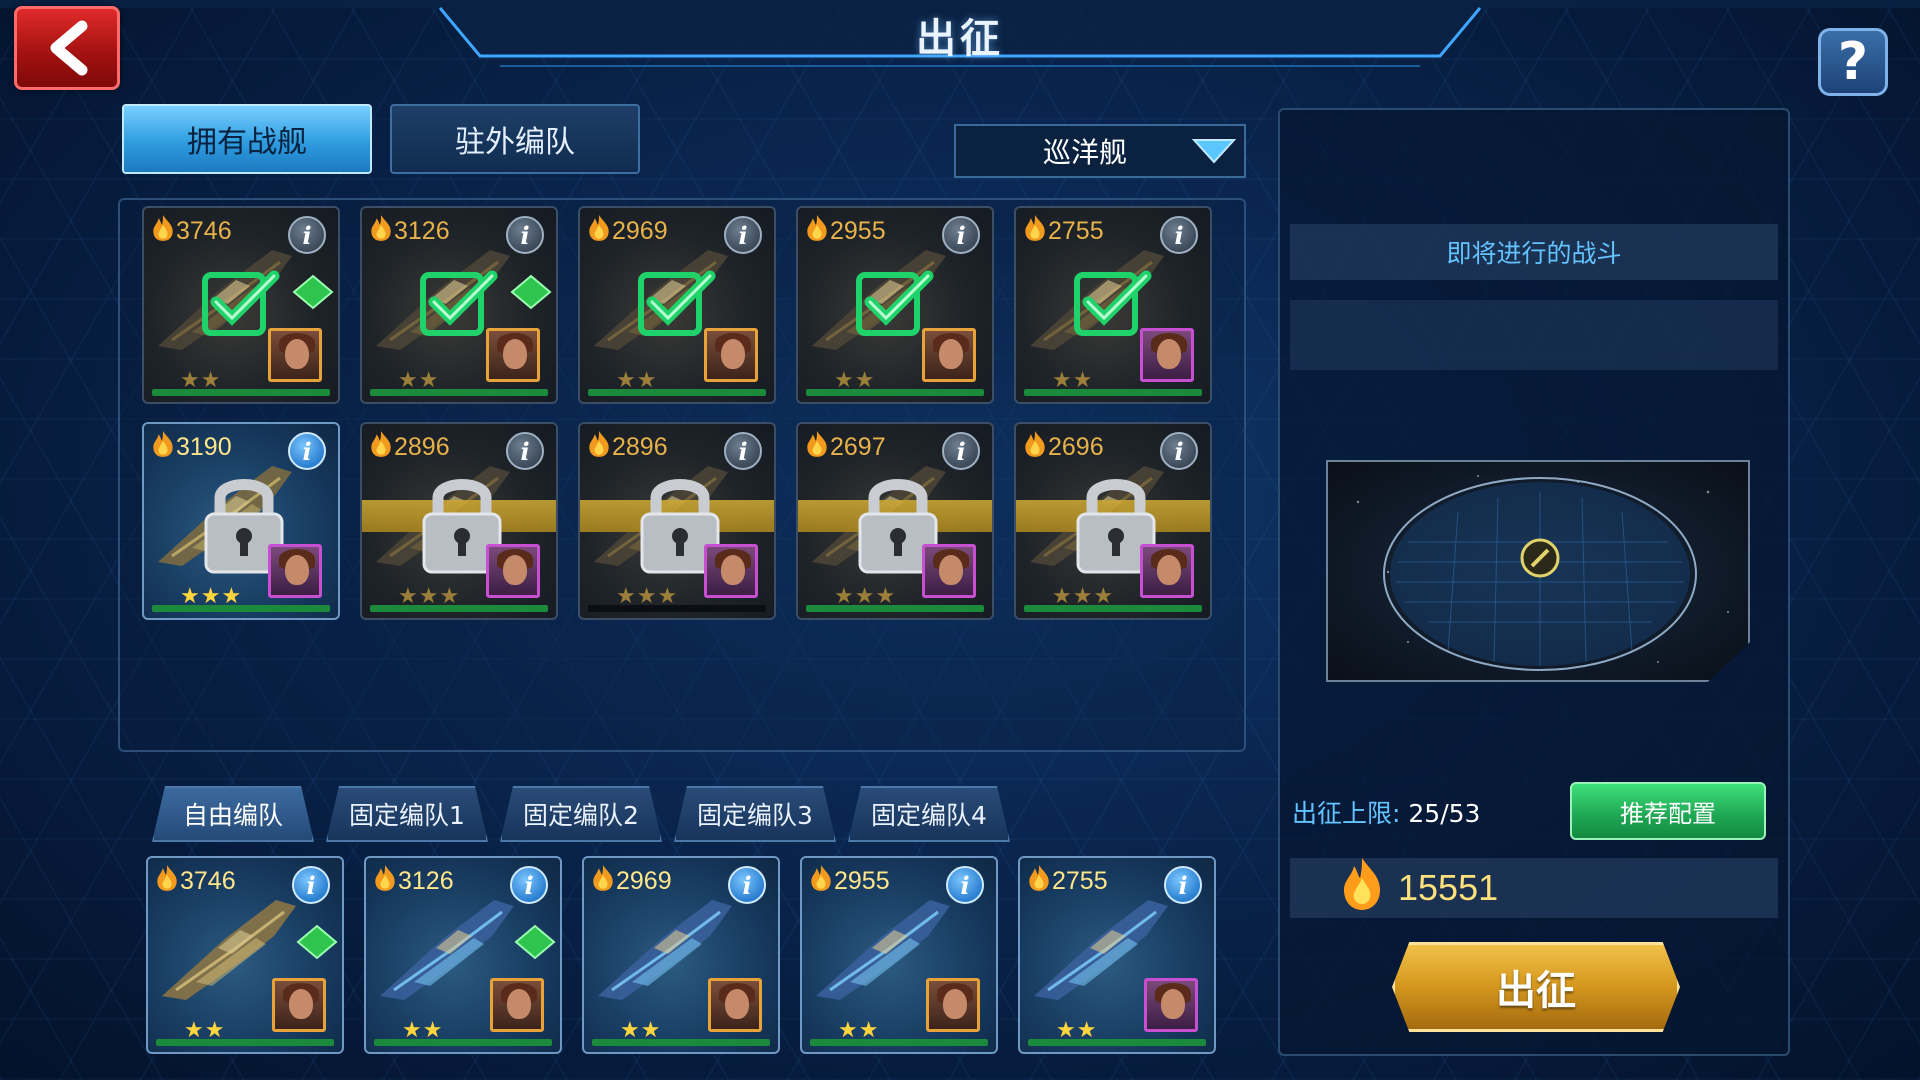 Image resolution: width=1920 pixels, height=1080 pixels. I want to click on upcoming-battle-label: 即将进行的战斗, so click(1534, 252).